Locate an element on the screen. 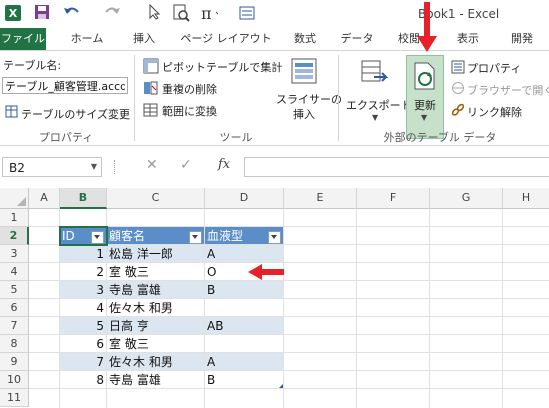 The width and height of the screenshot is (549, 408). table-cell-name: 松島 洋一郎 is located at coordinates (156, 254).